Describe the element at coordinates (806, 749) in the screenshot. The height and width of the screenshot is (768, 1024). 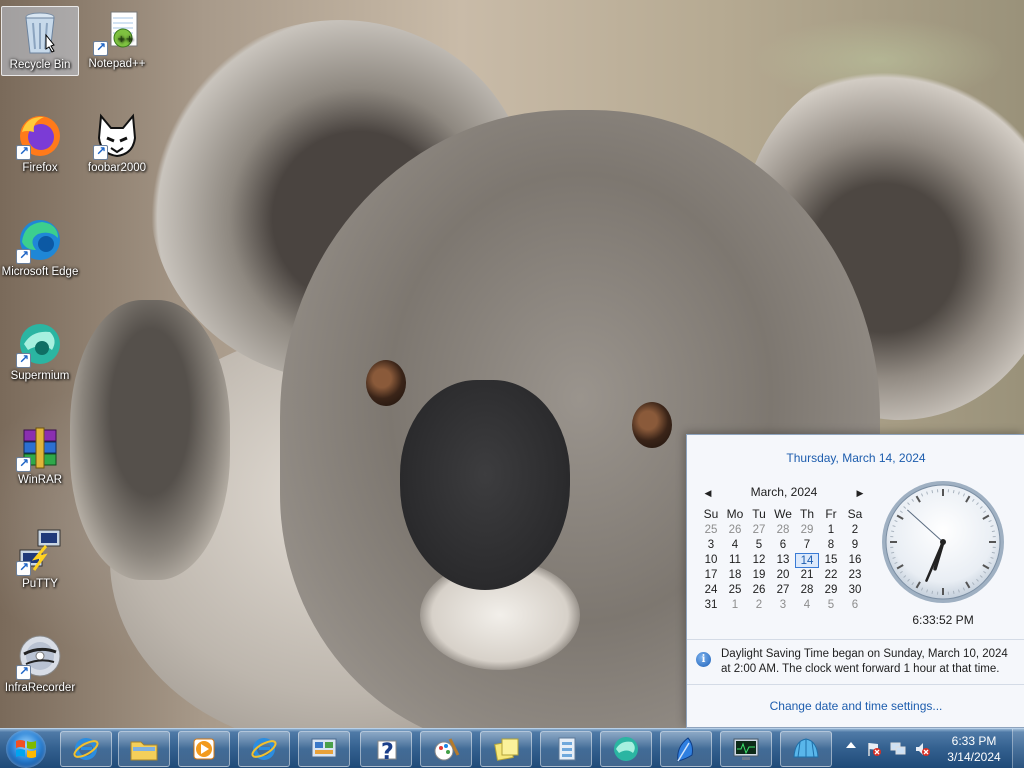
I see `taskbar-shell-app` at that location.